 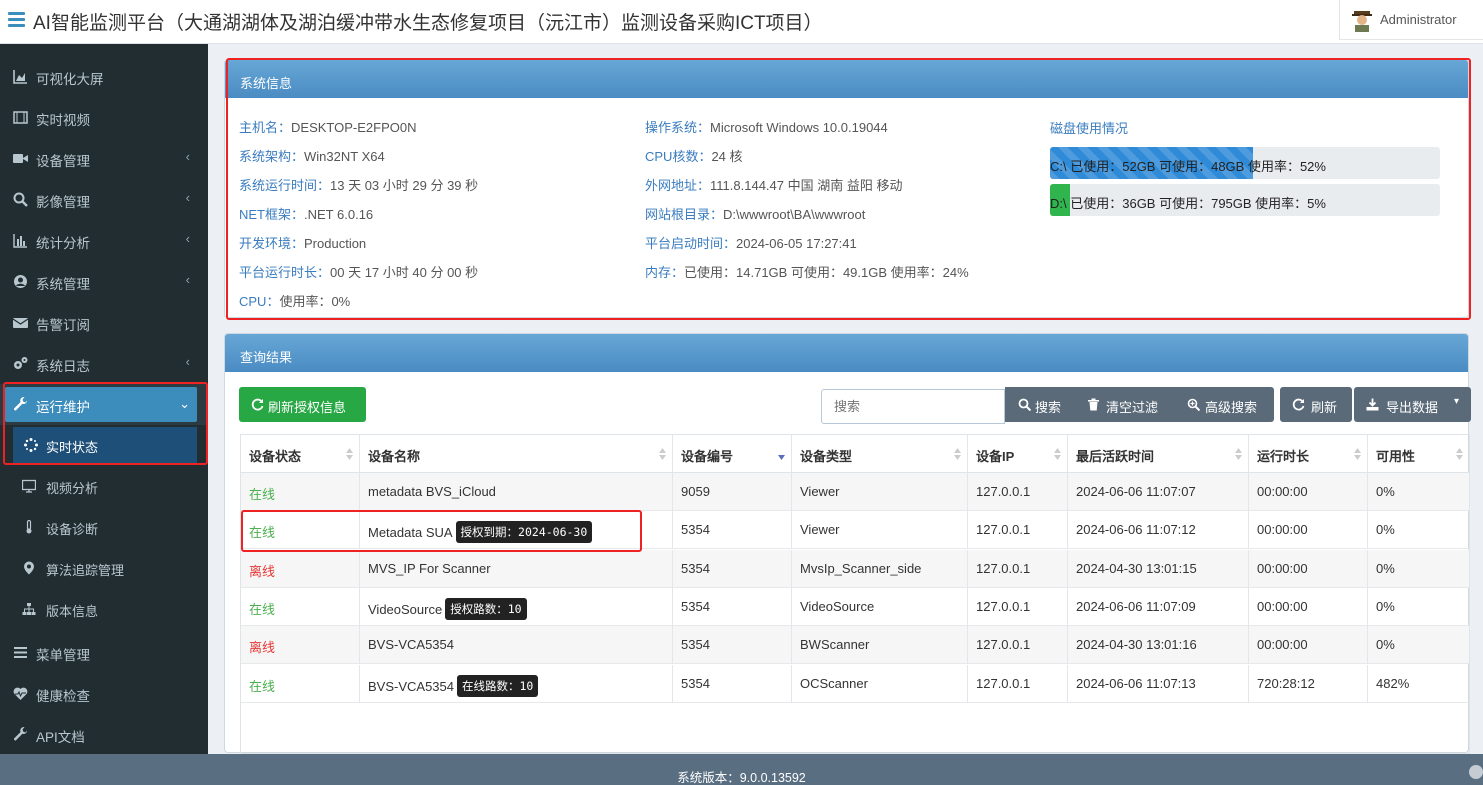 What do you see at coordinates (20, 77) in the screenshot?
I see `area-chart-icon` at bounding box center [20, 77].